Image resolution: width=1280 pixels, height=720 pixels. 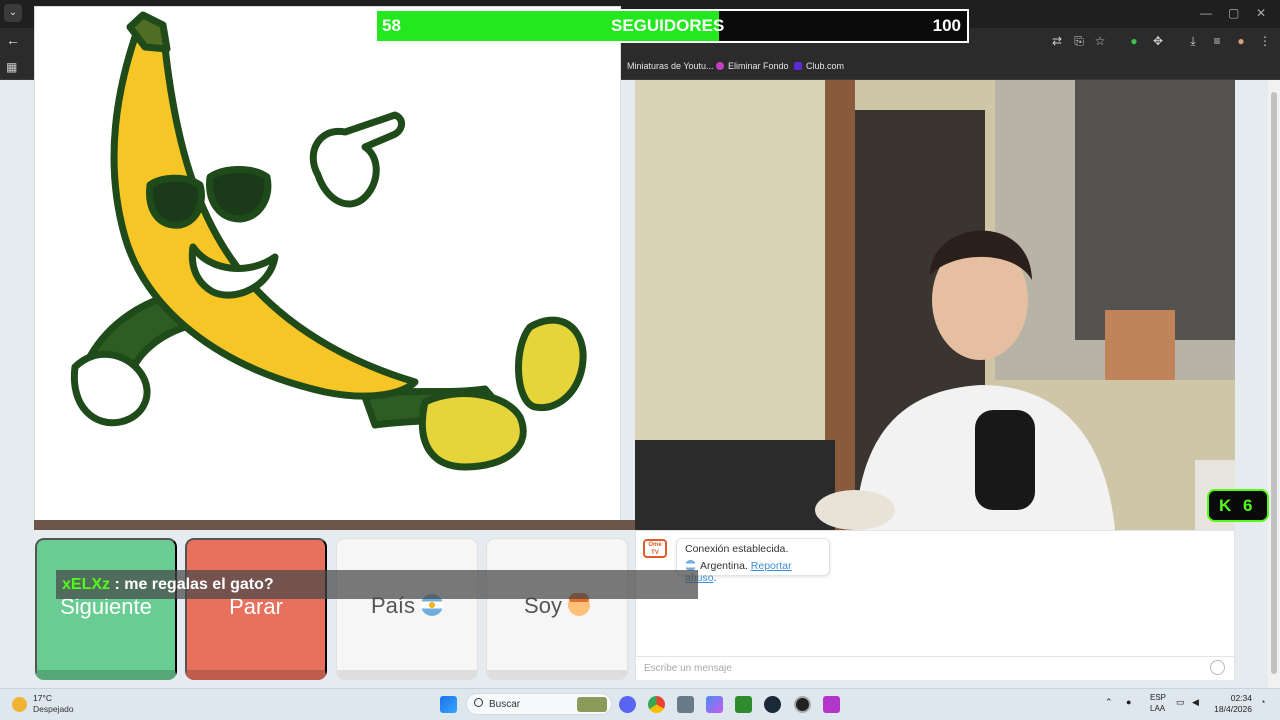 What do you see at coordinates (802, 704) in the screenshot?
I see `obs-icon` at bounding box center [802, 704].